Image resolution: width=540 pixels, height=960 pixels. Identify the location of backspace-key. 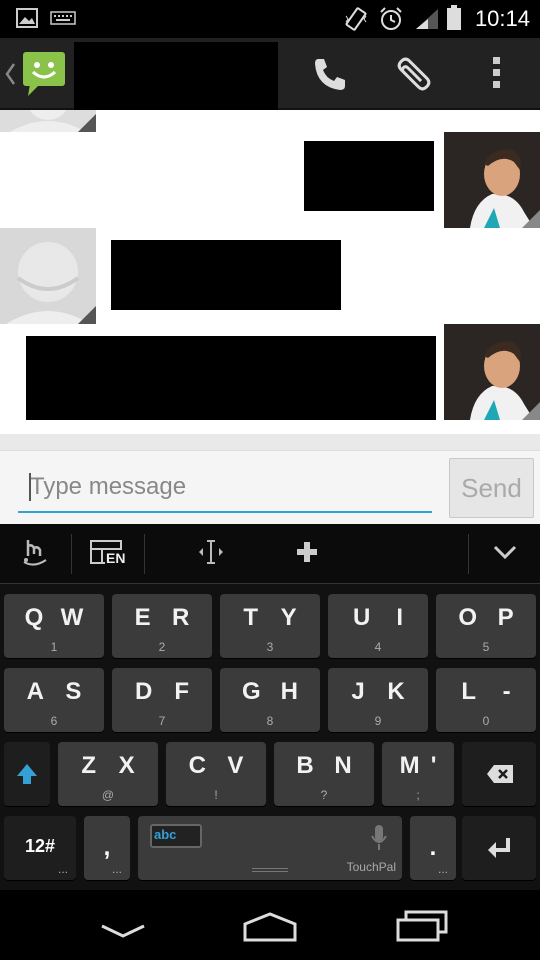
(499, 774).